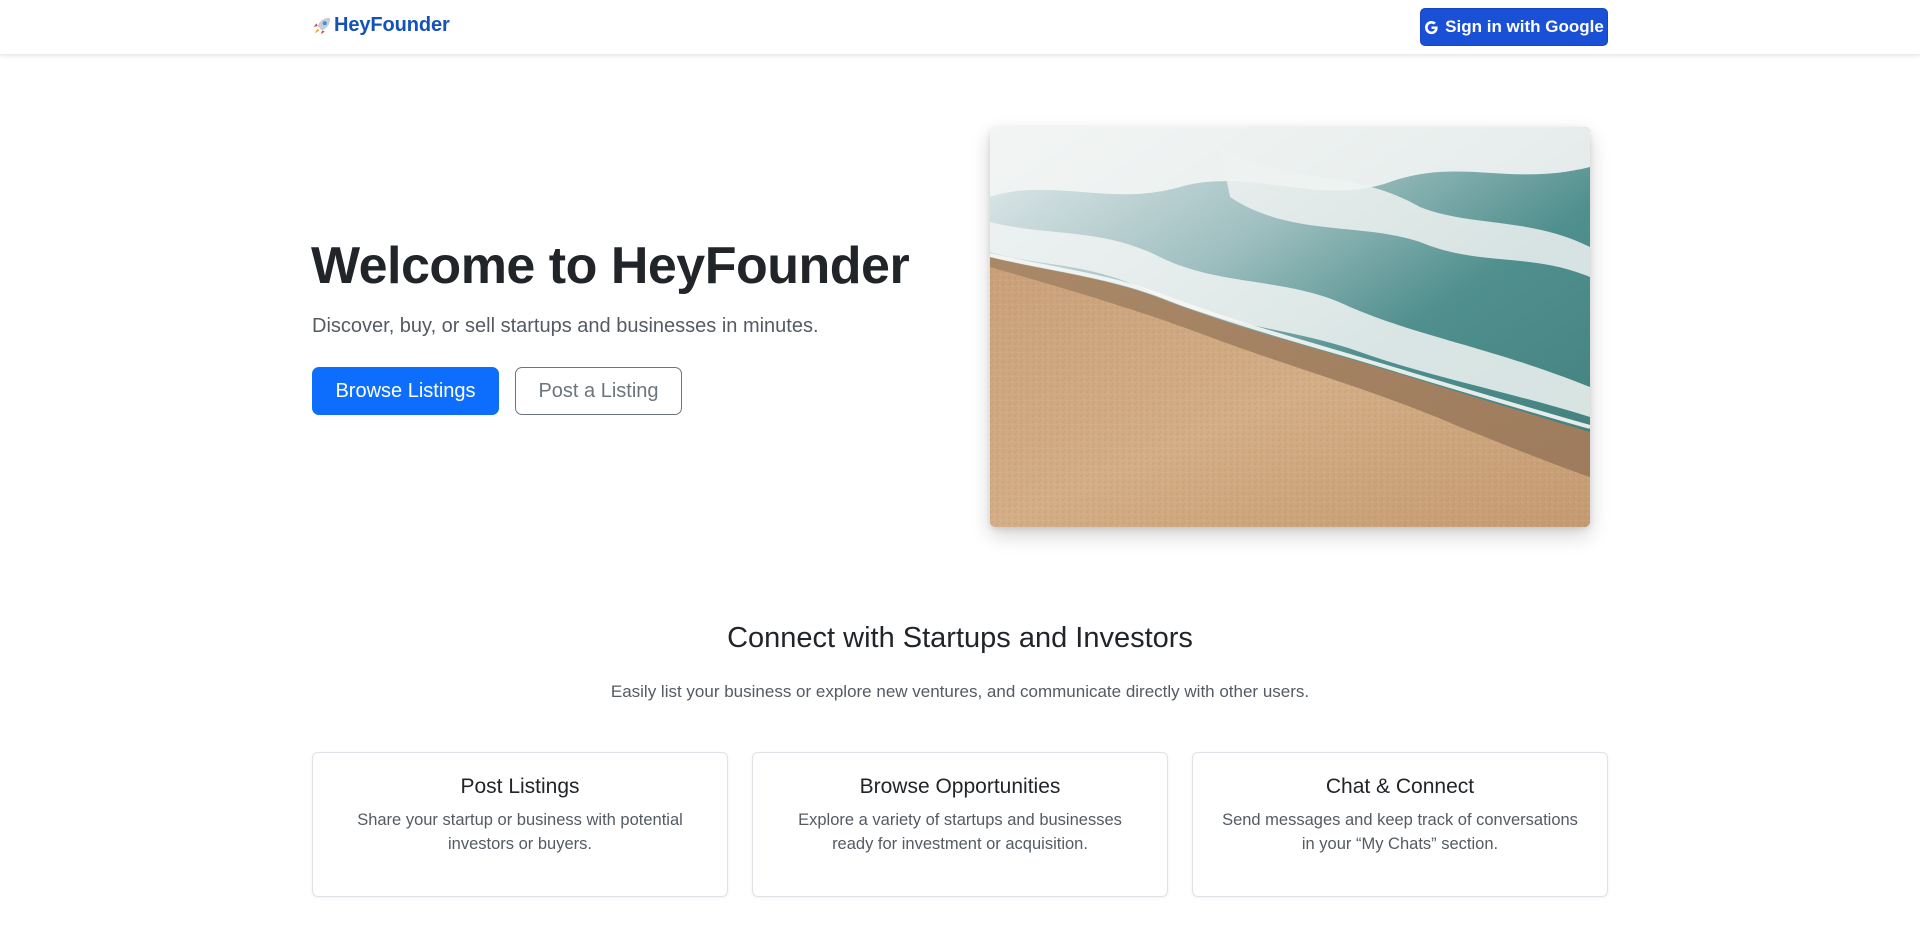 The image size is (1920, 941). What do you see at coordinates (405, 391) in the screenshot?
I see `browse-listings-button: Browse Listings` at bounding box center [405, 391].